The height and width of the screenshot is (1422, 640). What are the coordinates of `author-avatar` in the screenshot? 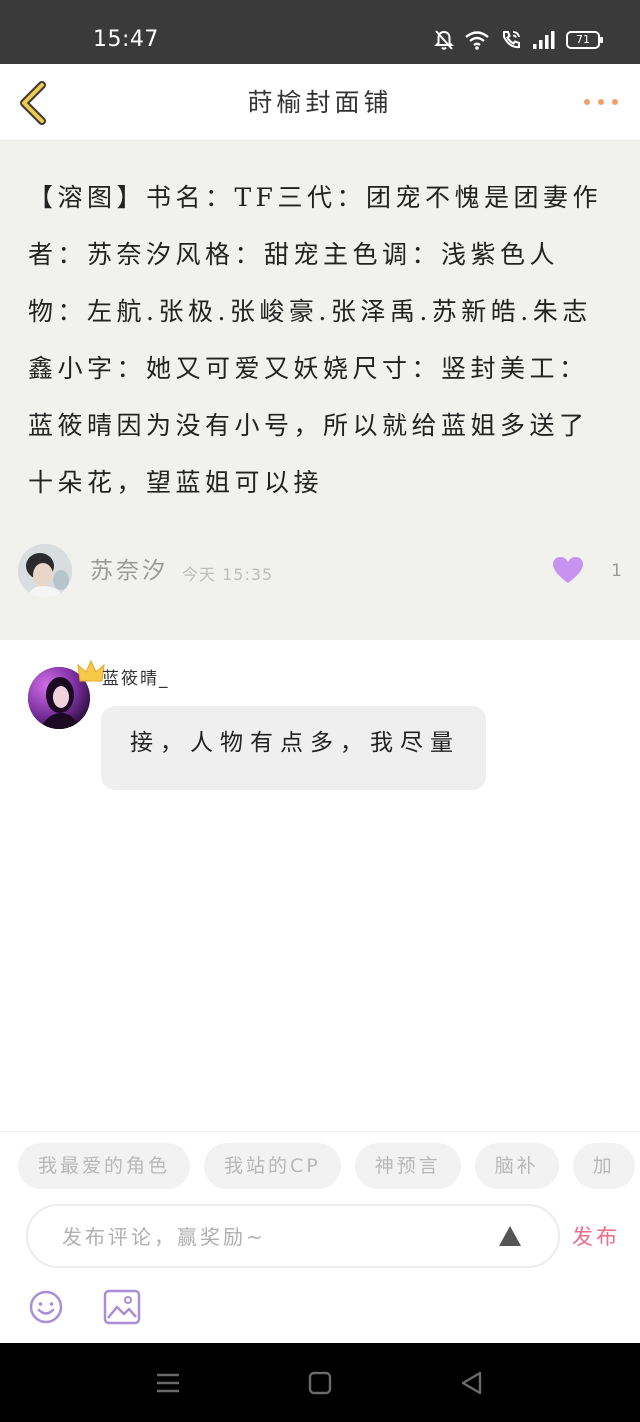 It's located at (45, 571).